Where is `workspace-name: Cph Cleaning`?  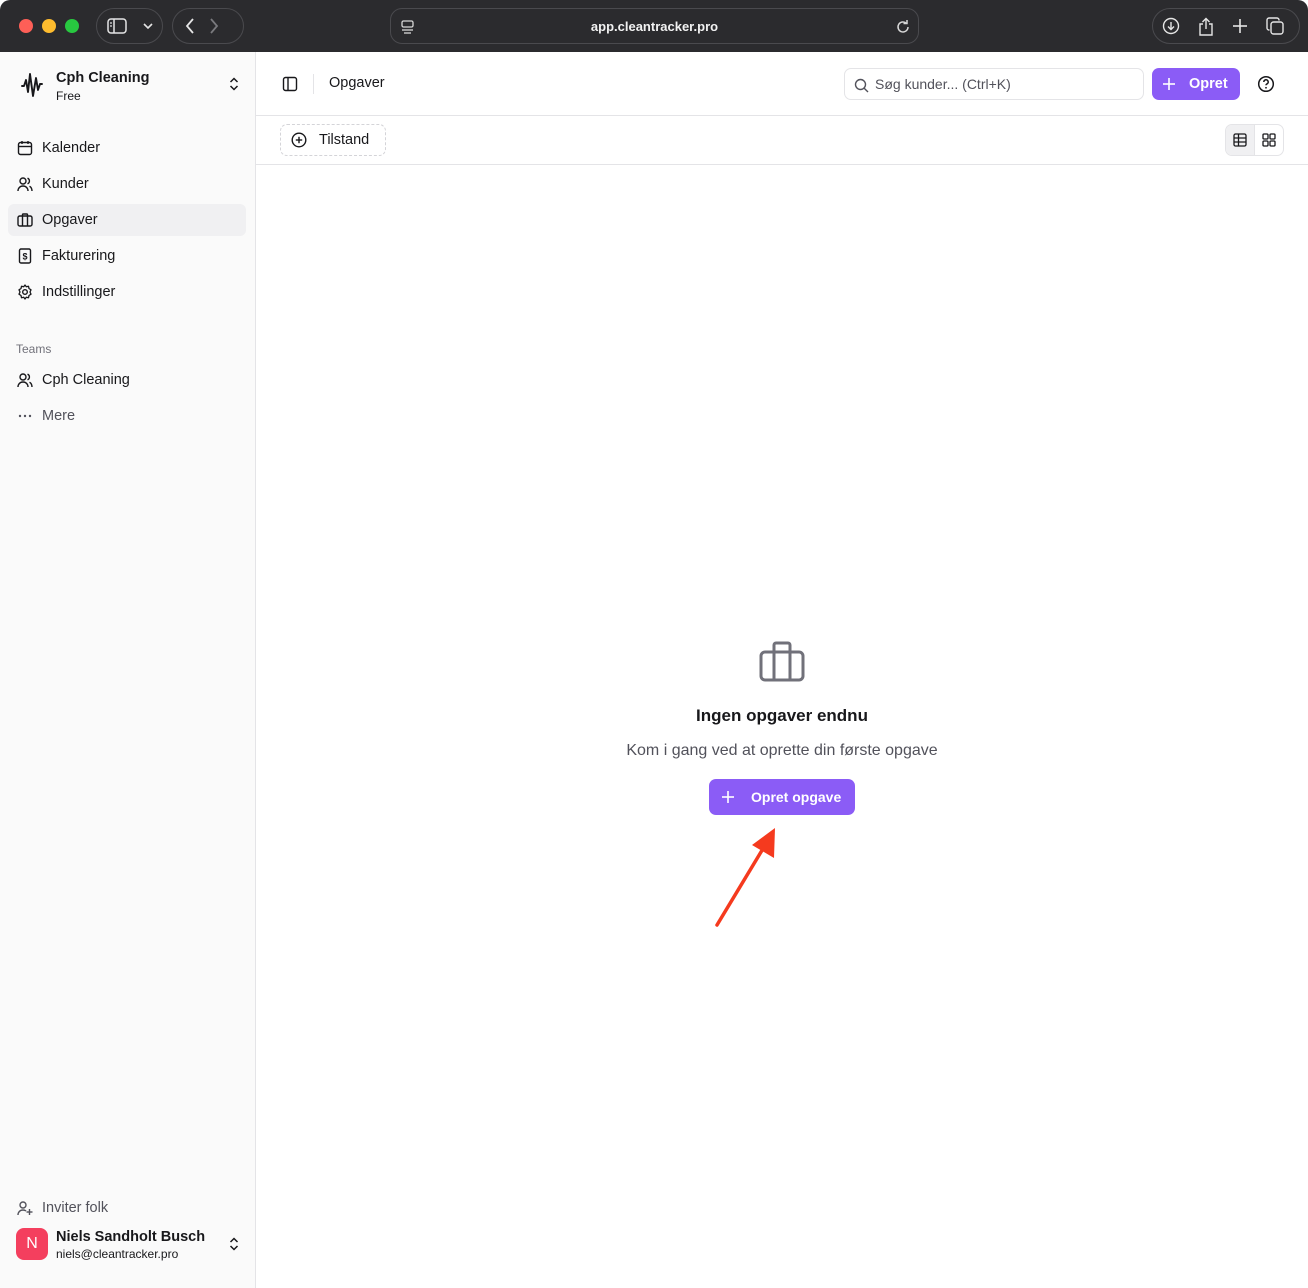 workspace-name: Cph Cleaning is located at coordinates (103, 78).